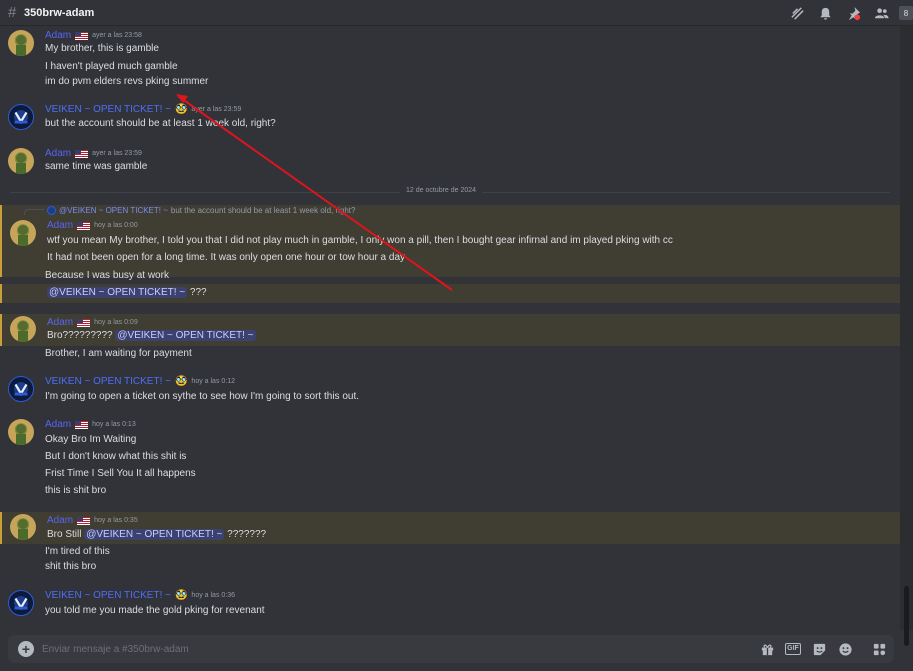 This screenshot has width=913, height=671. Describe the element at coordinates (113, 210) in the screenshot. I see `reply-author: @VEIKEN ~ OPEN TICKET! ~` at that location.